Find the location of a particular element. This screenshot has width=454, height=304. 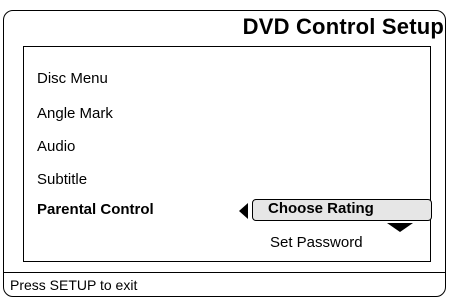

menu-item-angle-mark: Angle Mark is located at coordinates (75, 113).